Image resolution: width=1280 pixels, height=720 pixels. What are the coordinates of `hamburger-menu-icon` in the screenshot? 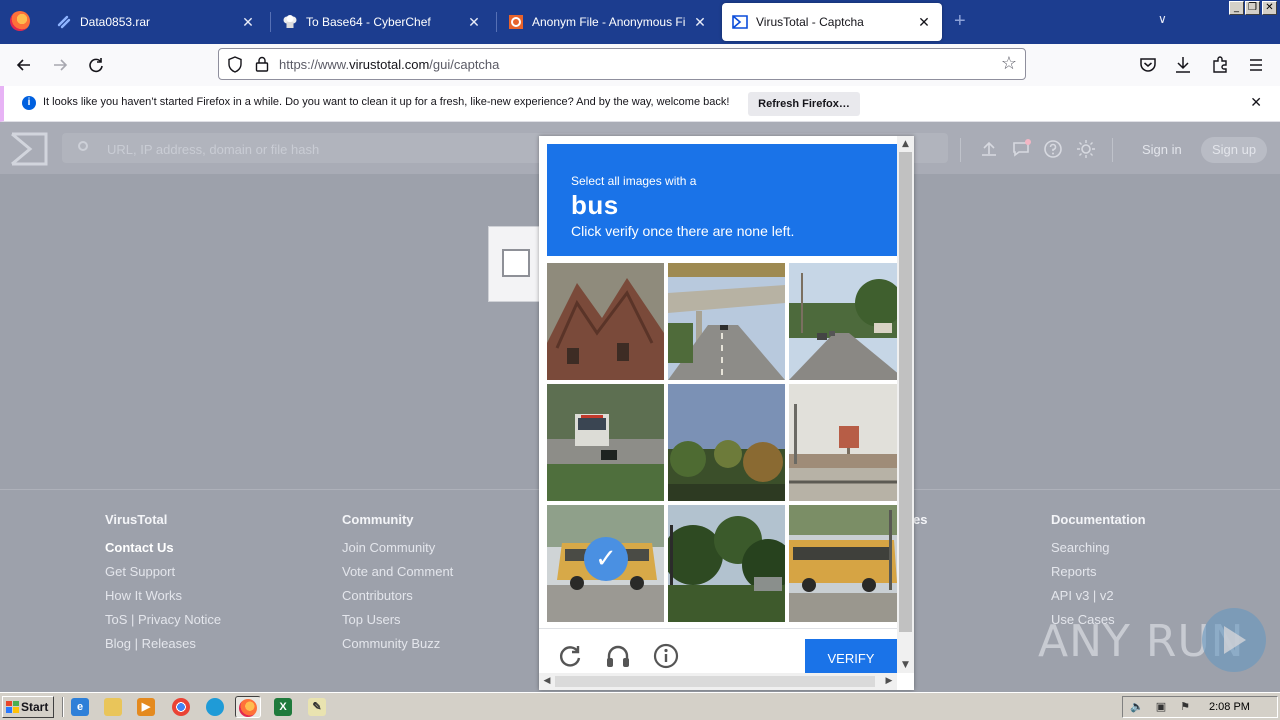 It's located at (1256, 65).